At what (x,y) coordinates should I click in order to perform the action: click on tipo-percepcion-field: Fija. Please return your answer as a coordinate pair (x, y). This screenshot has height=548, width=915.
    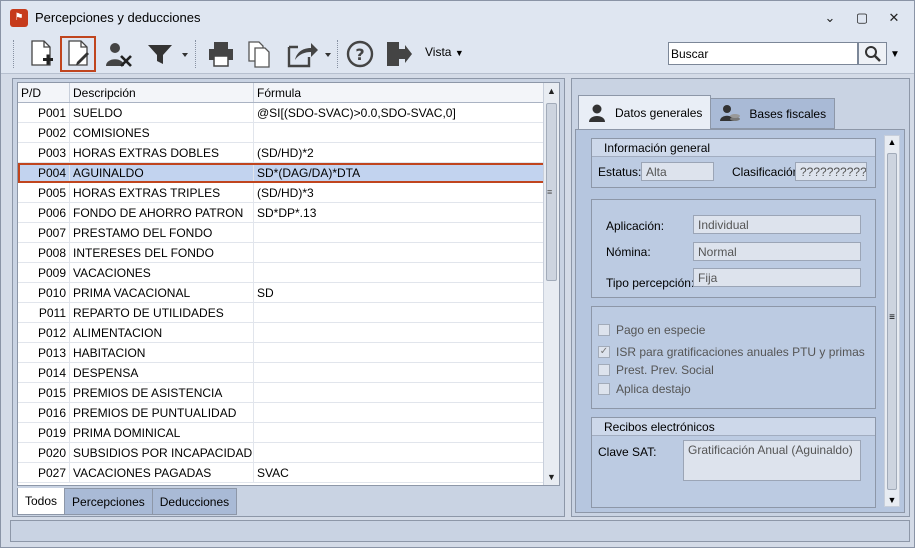
    Looking at the image, I should click on (777, 277).